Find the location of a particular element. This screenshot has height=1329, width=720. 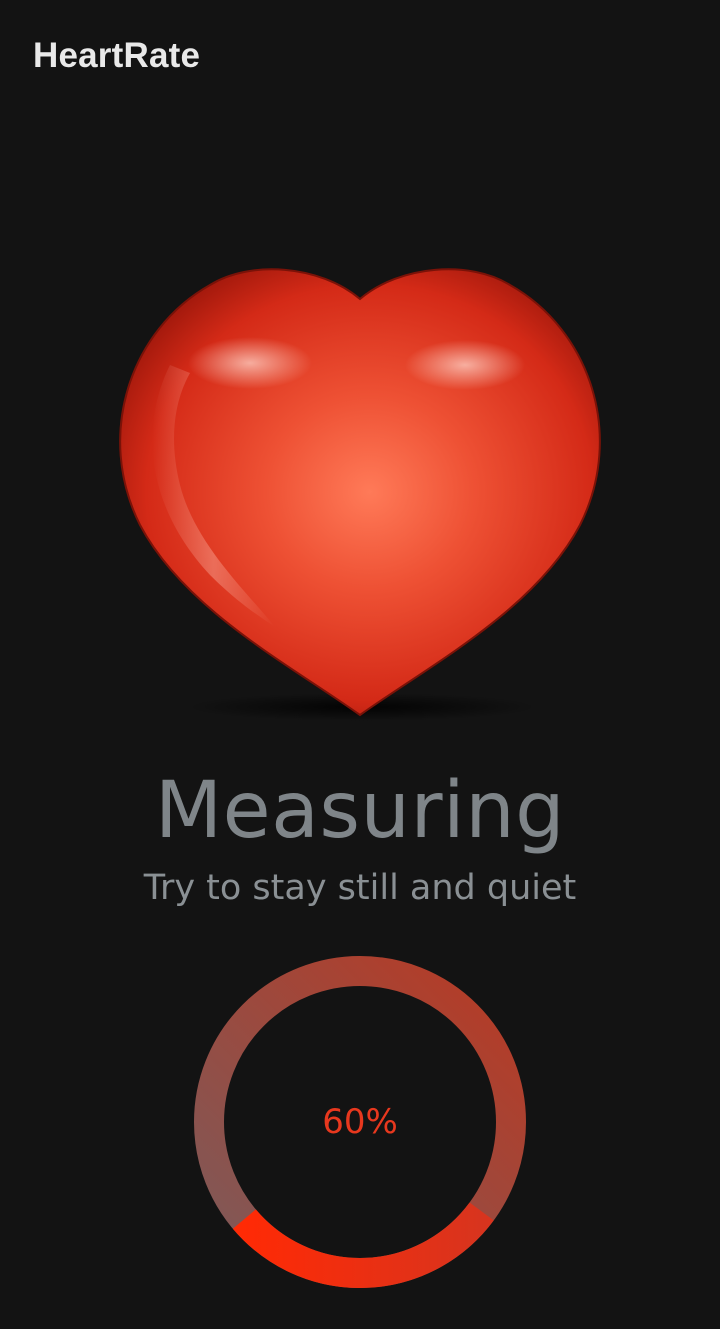

measuring-status: Measuring is located at coordinates (360, 811).